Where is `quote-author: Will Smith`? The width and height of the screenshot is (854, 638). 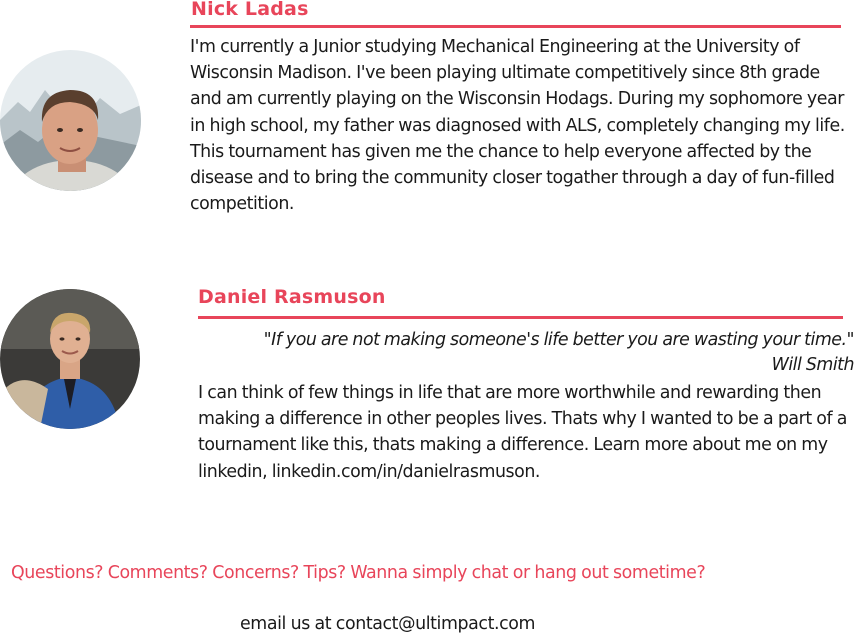
quote-author: Will Smith is located at coordinates (812, 365).